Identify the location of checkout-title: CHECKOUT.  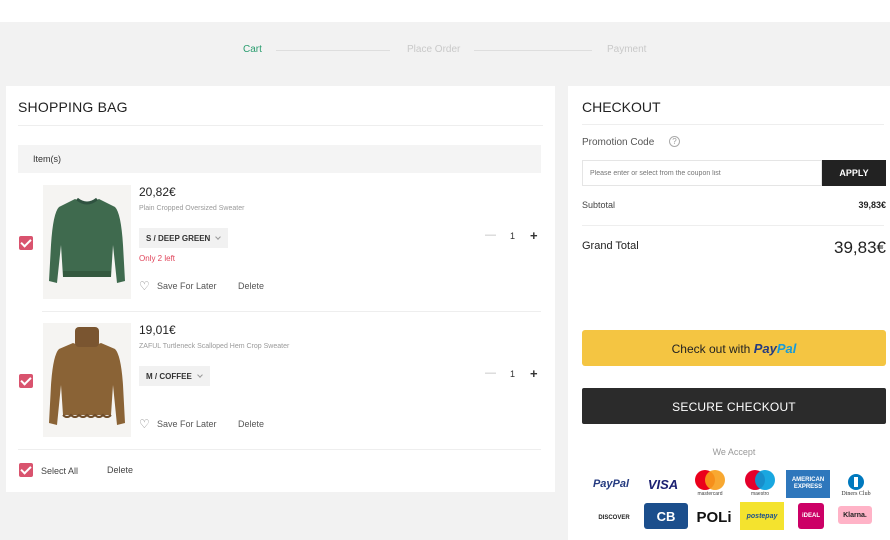
(621, 107).